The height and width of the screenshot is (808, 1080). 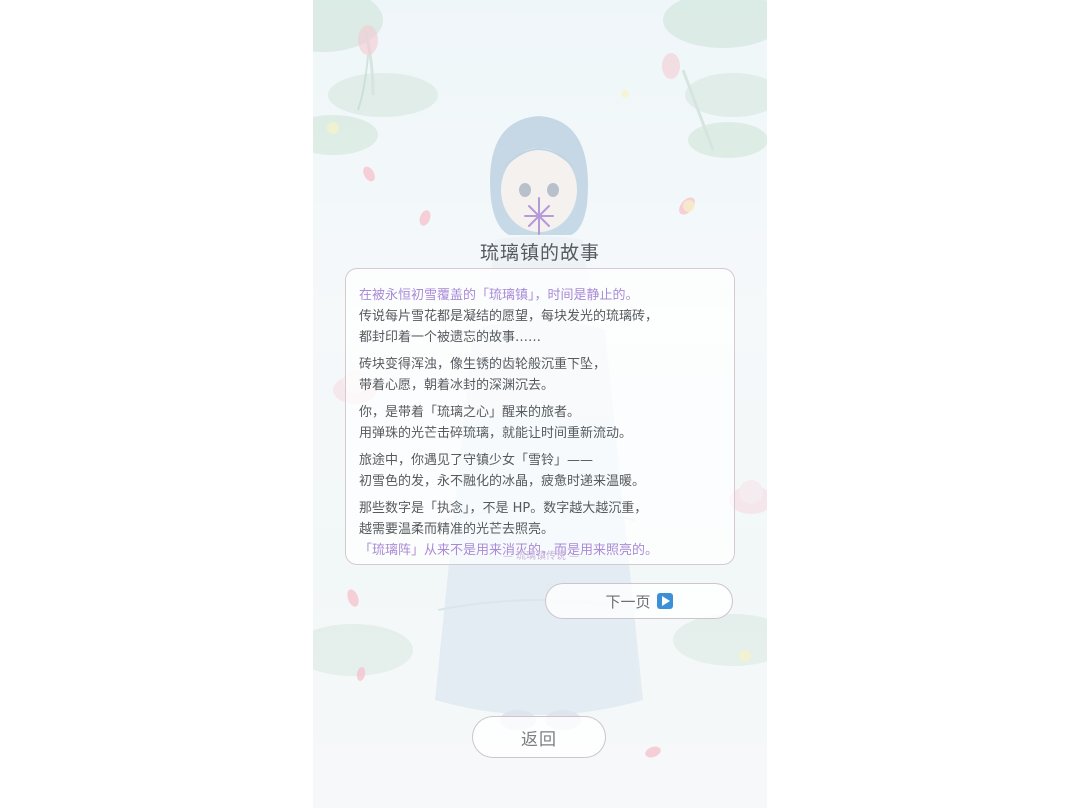 I want to click on story-title: 琉璃镇的故事, so click(x=539, y=253).